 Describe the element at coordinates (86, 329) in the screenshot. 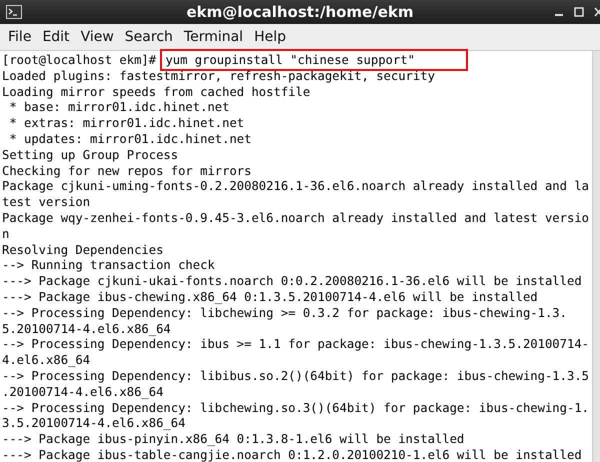

I see `output-line: 5.20100714-4.el6.x86_64` at that location.